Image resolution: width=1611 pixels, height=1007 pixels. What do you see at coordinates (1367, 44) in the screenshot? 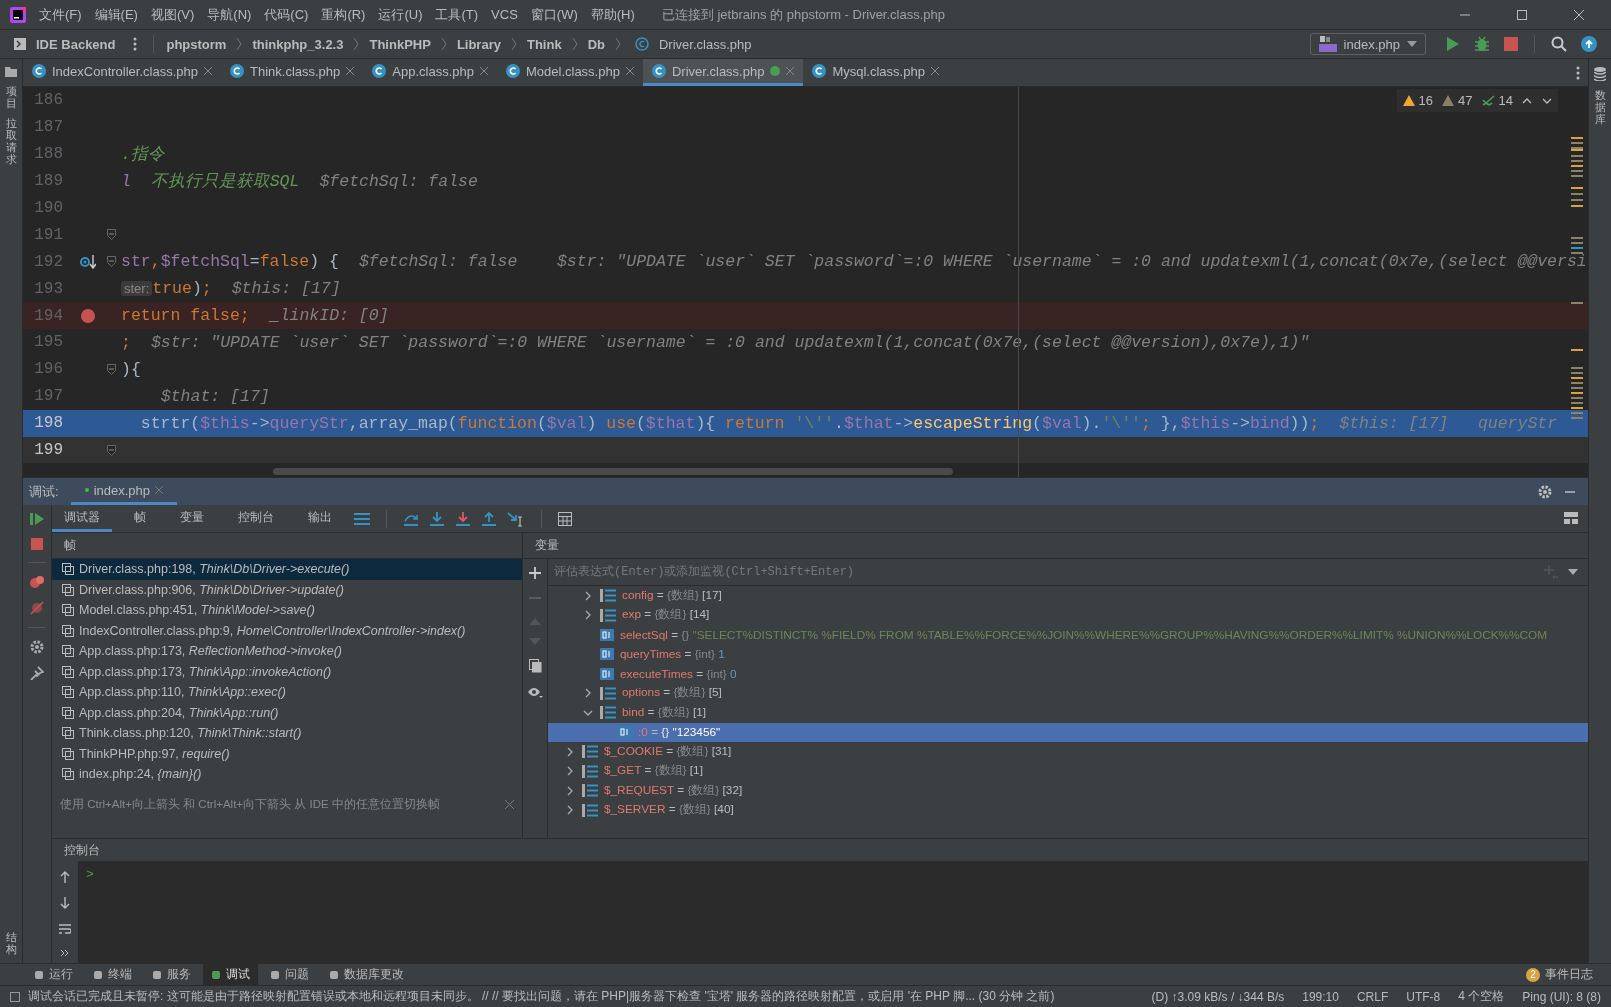
I see `run-config-dropdown: index.php` at bounding box center [1367, 44].